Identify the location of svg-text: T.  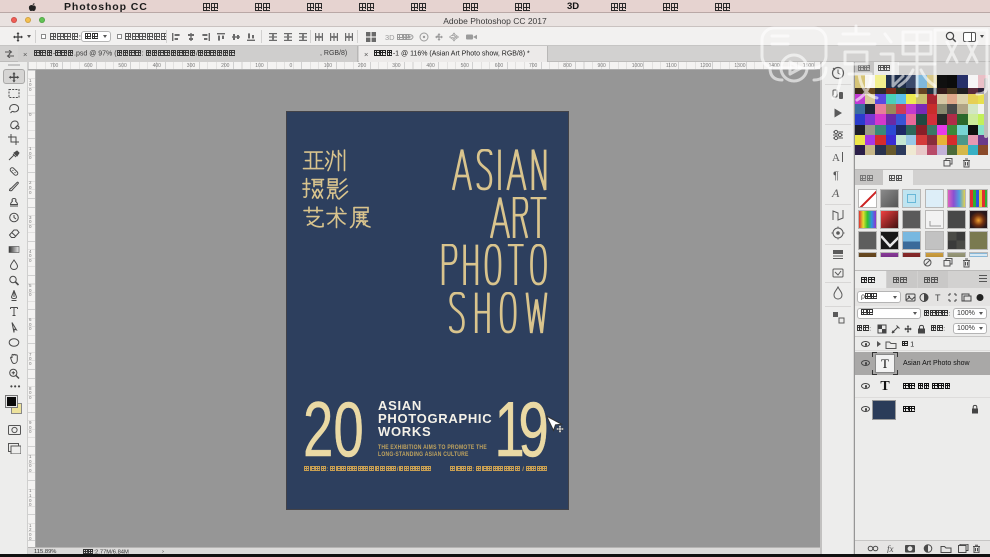
(938, 298).